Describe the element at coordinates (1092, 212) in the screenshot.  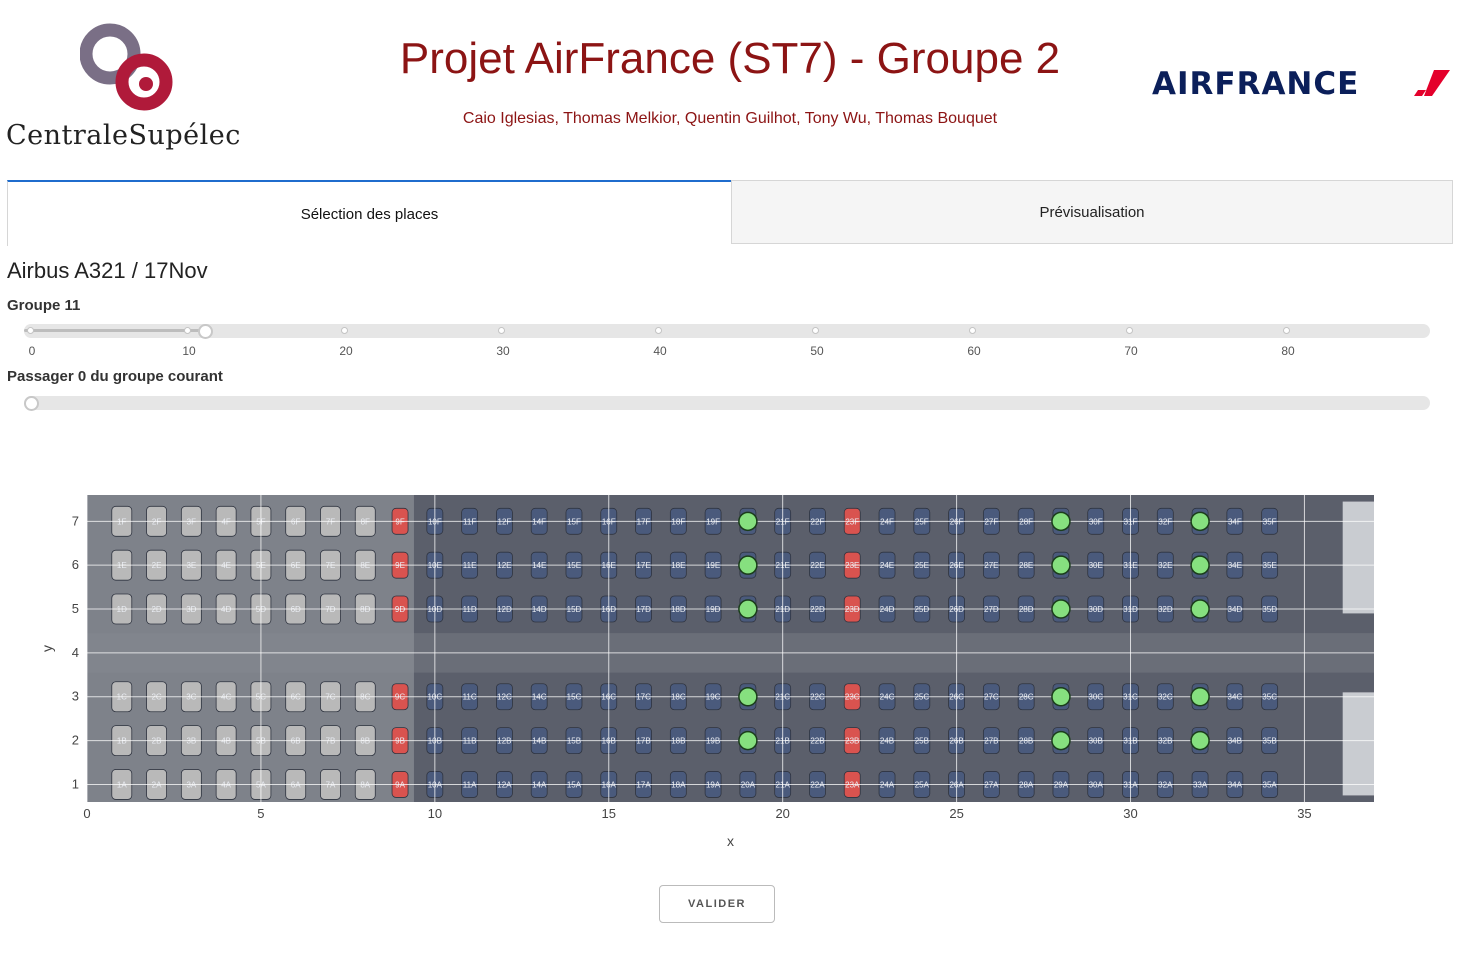
I see `tab-preview: Prévisualisation` at that location.